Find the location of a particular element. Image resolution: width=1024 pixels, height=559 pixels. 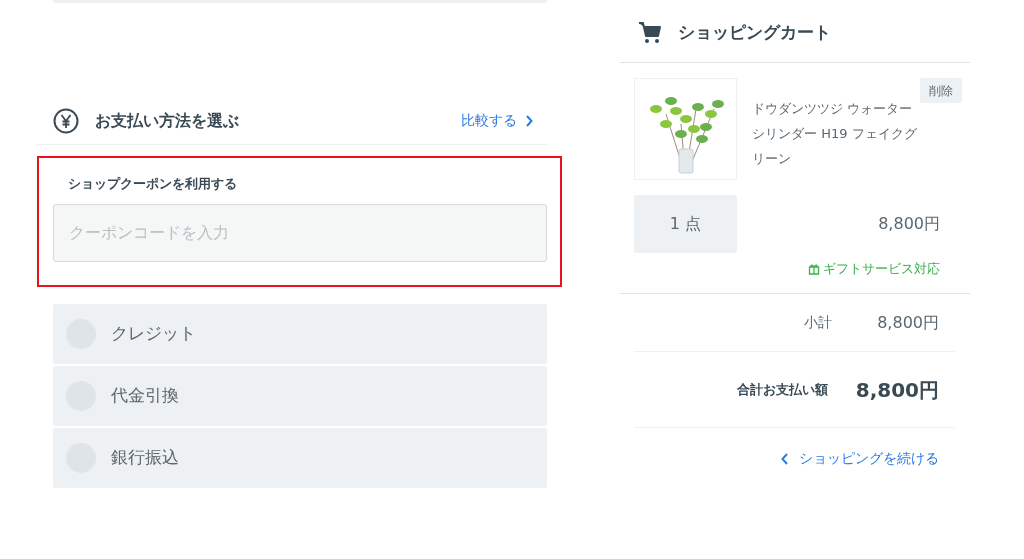

cart-title: ショッピングカート is located at coordinates (754, 33).